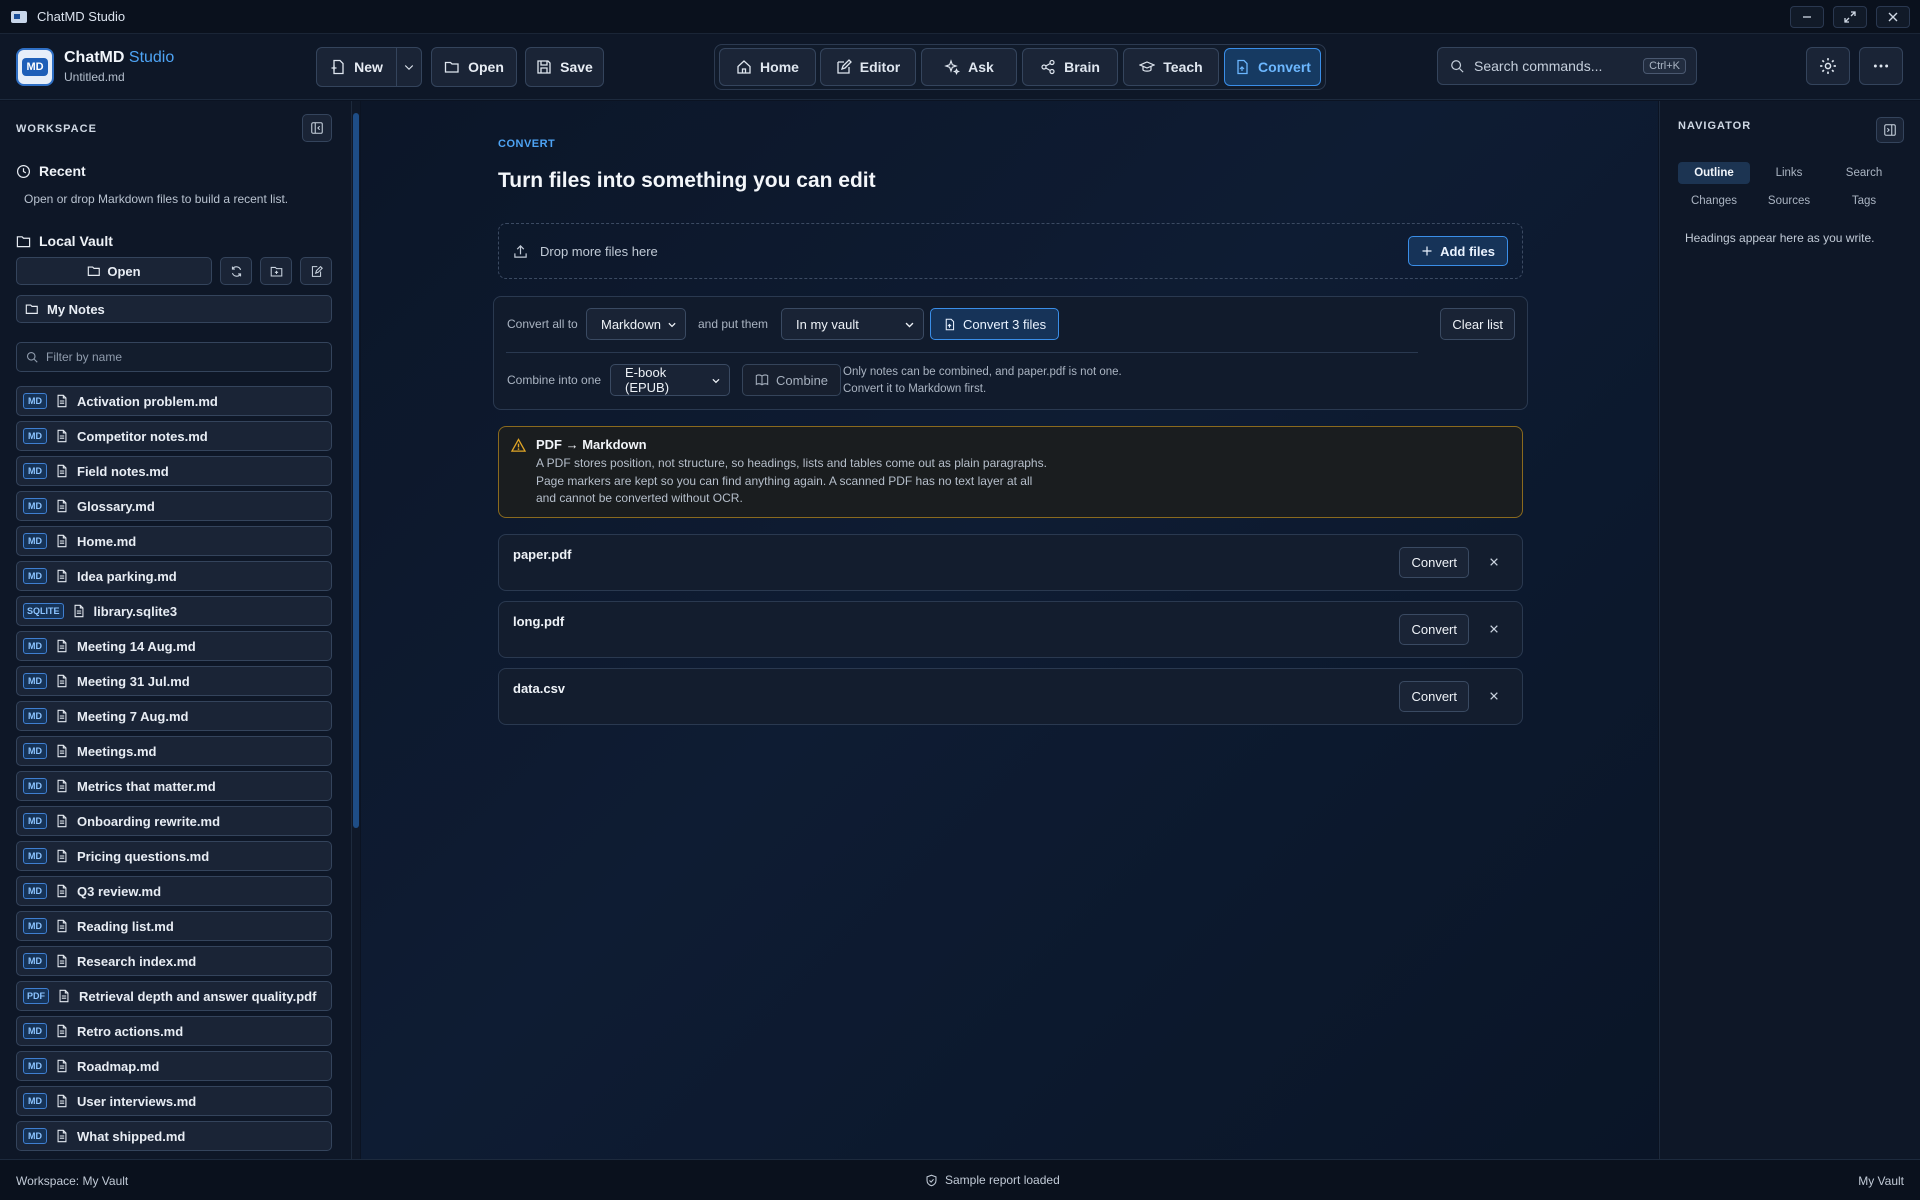 This screenshot has width=1920, height=1200. What do you see at coordinates (174, 961) in the screenshot?
I see `file-list-item: MD Research index.md` at bounding box center [174, 961].